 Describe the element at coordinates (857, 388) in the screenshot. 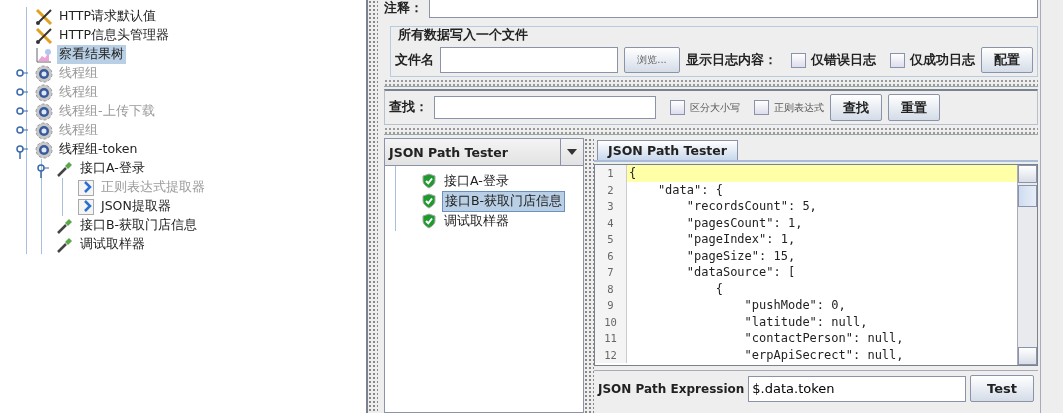

I see `expression-field: $.data.token` at that location.